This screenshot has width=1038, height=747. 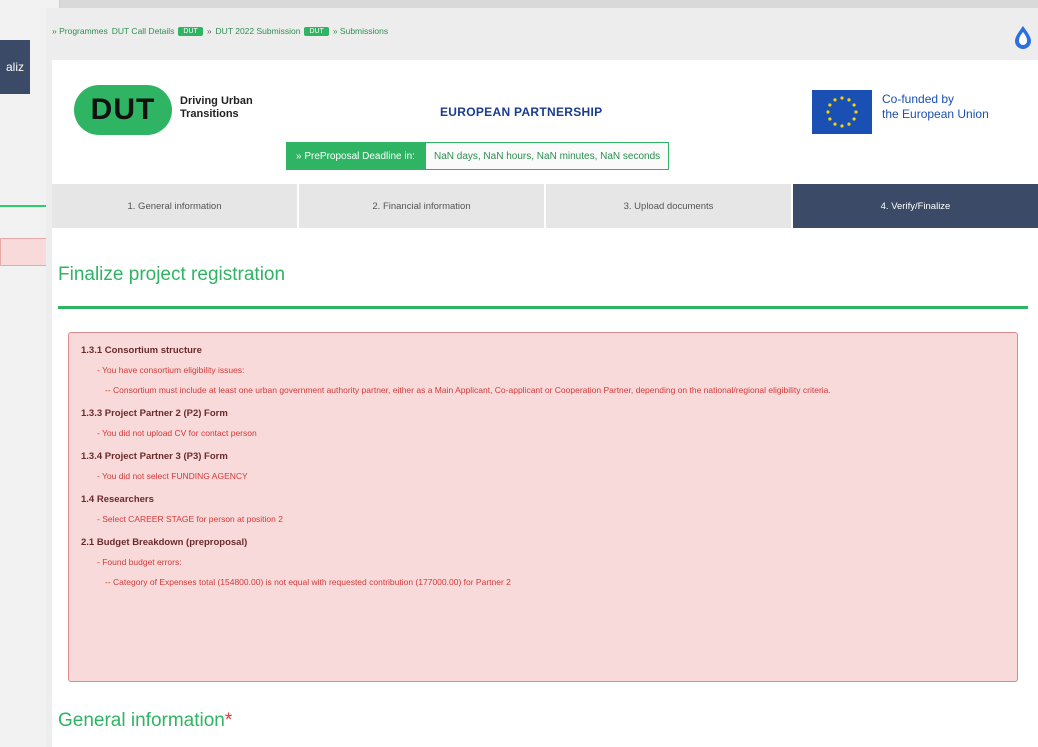 What do you see at coordinates (139, 562) in the screenshot?
I see `error-line: - Found budget errors:` at bounding box center [139, 562].